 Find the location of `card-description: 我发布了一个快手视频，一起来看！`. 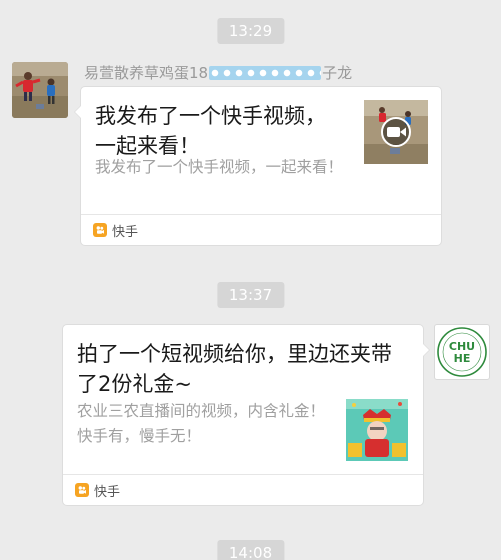

card-description: 我发布了一个快手视频，一起来看！ is located at coordinates (219, 167).